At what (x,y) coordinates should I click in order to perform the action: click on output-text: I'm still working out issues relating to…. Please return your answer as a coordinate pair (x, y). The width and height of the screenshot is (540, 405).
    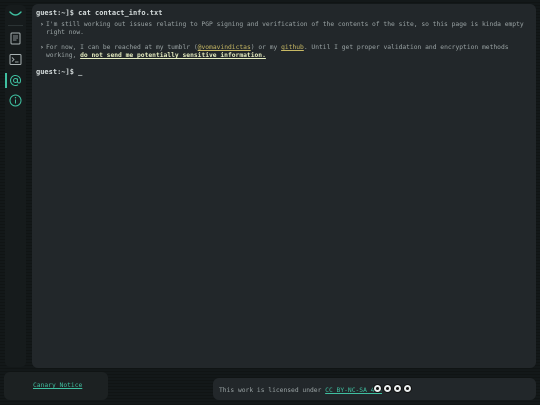
    Looking at the image, I should click on (285, 28).